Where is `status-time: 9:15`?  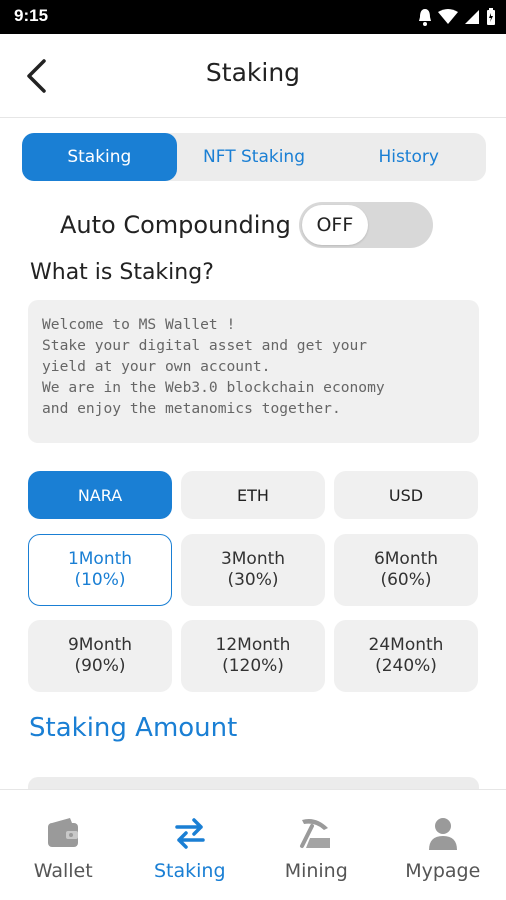
status-time: 9:15 is located at coordinates (31, 15).